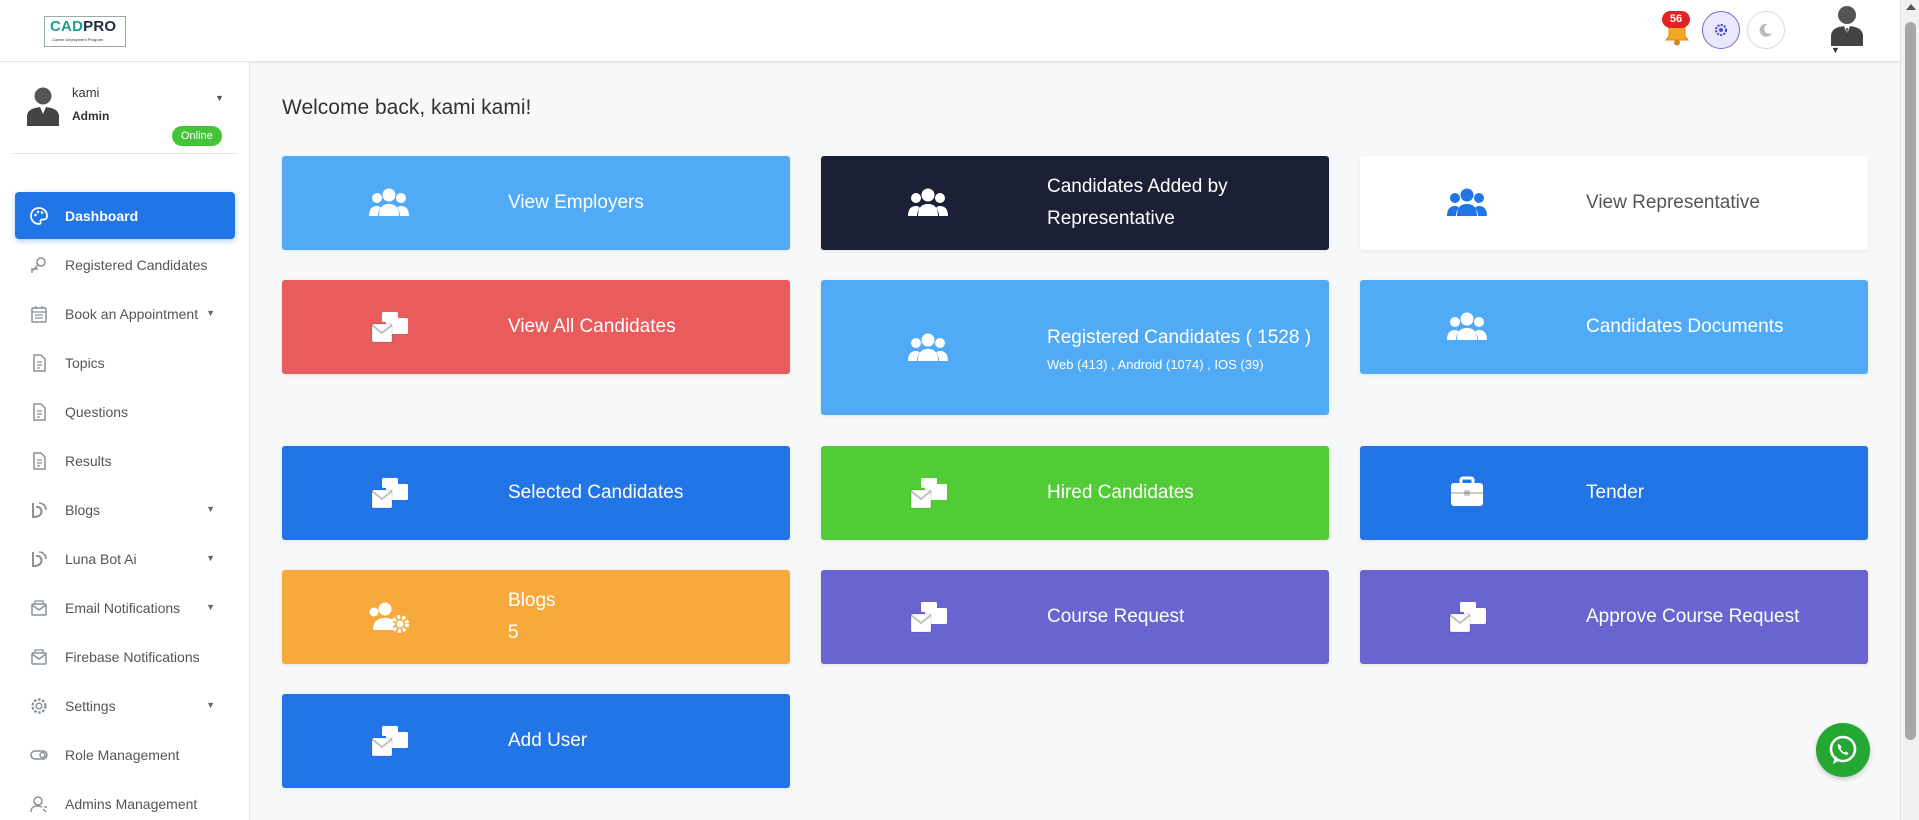  What do you see at coordinates (1075, 617) in the screenshot?
I see `card-course-request: Course Request` at bounding box center [1075, 617].